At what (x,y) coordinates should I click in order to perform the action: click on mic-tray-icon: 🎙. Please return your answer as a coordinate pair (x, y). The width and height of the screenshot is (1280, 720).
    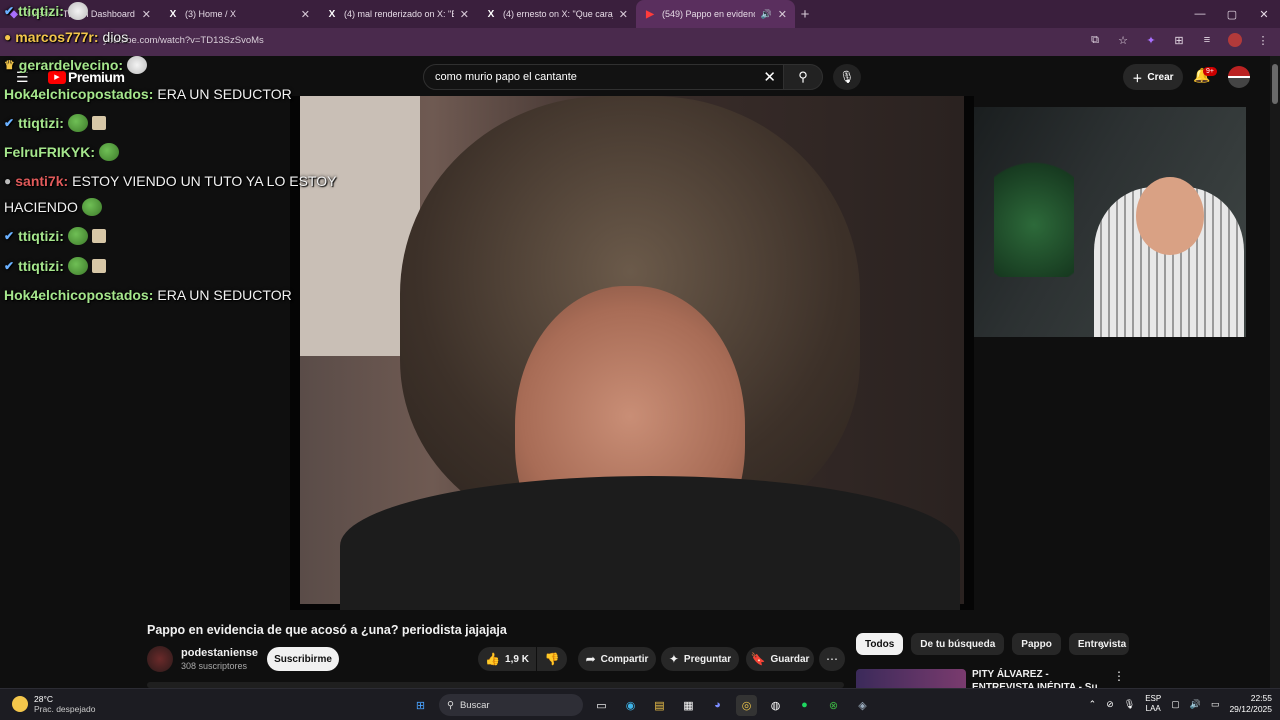
    Looking at the image, I should click on (1129, 704).